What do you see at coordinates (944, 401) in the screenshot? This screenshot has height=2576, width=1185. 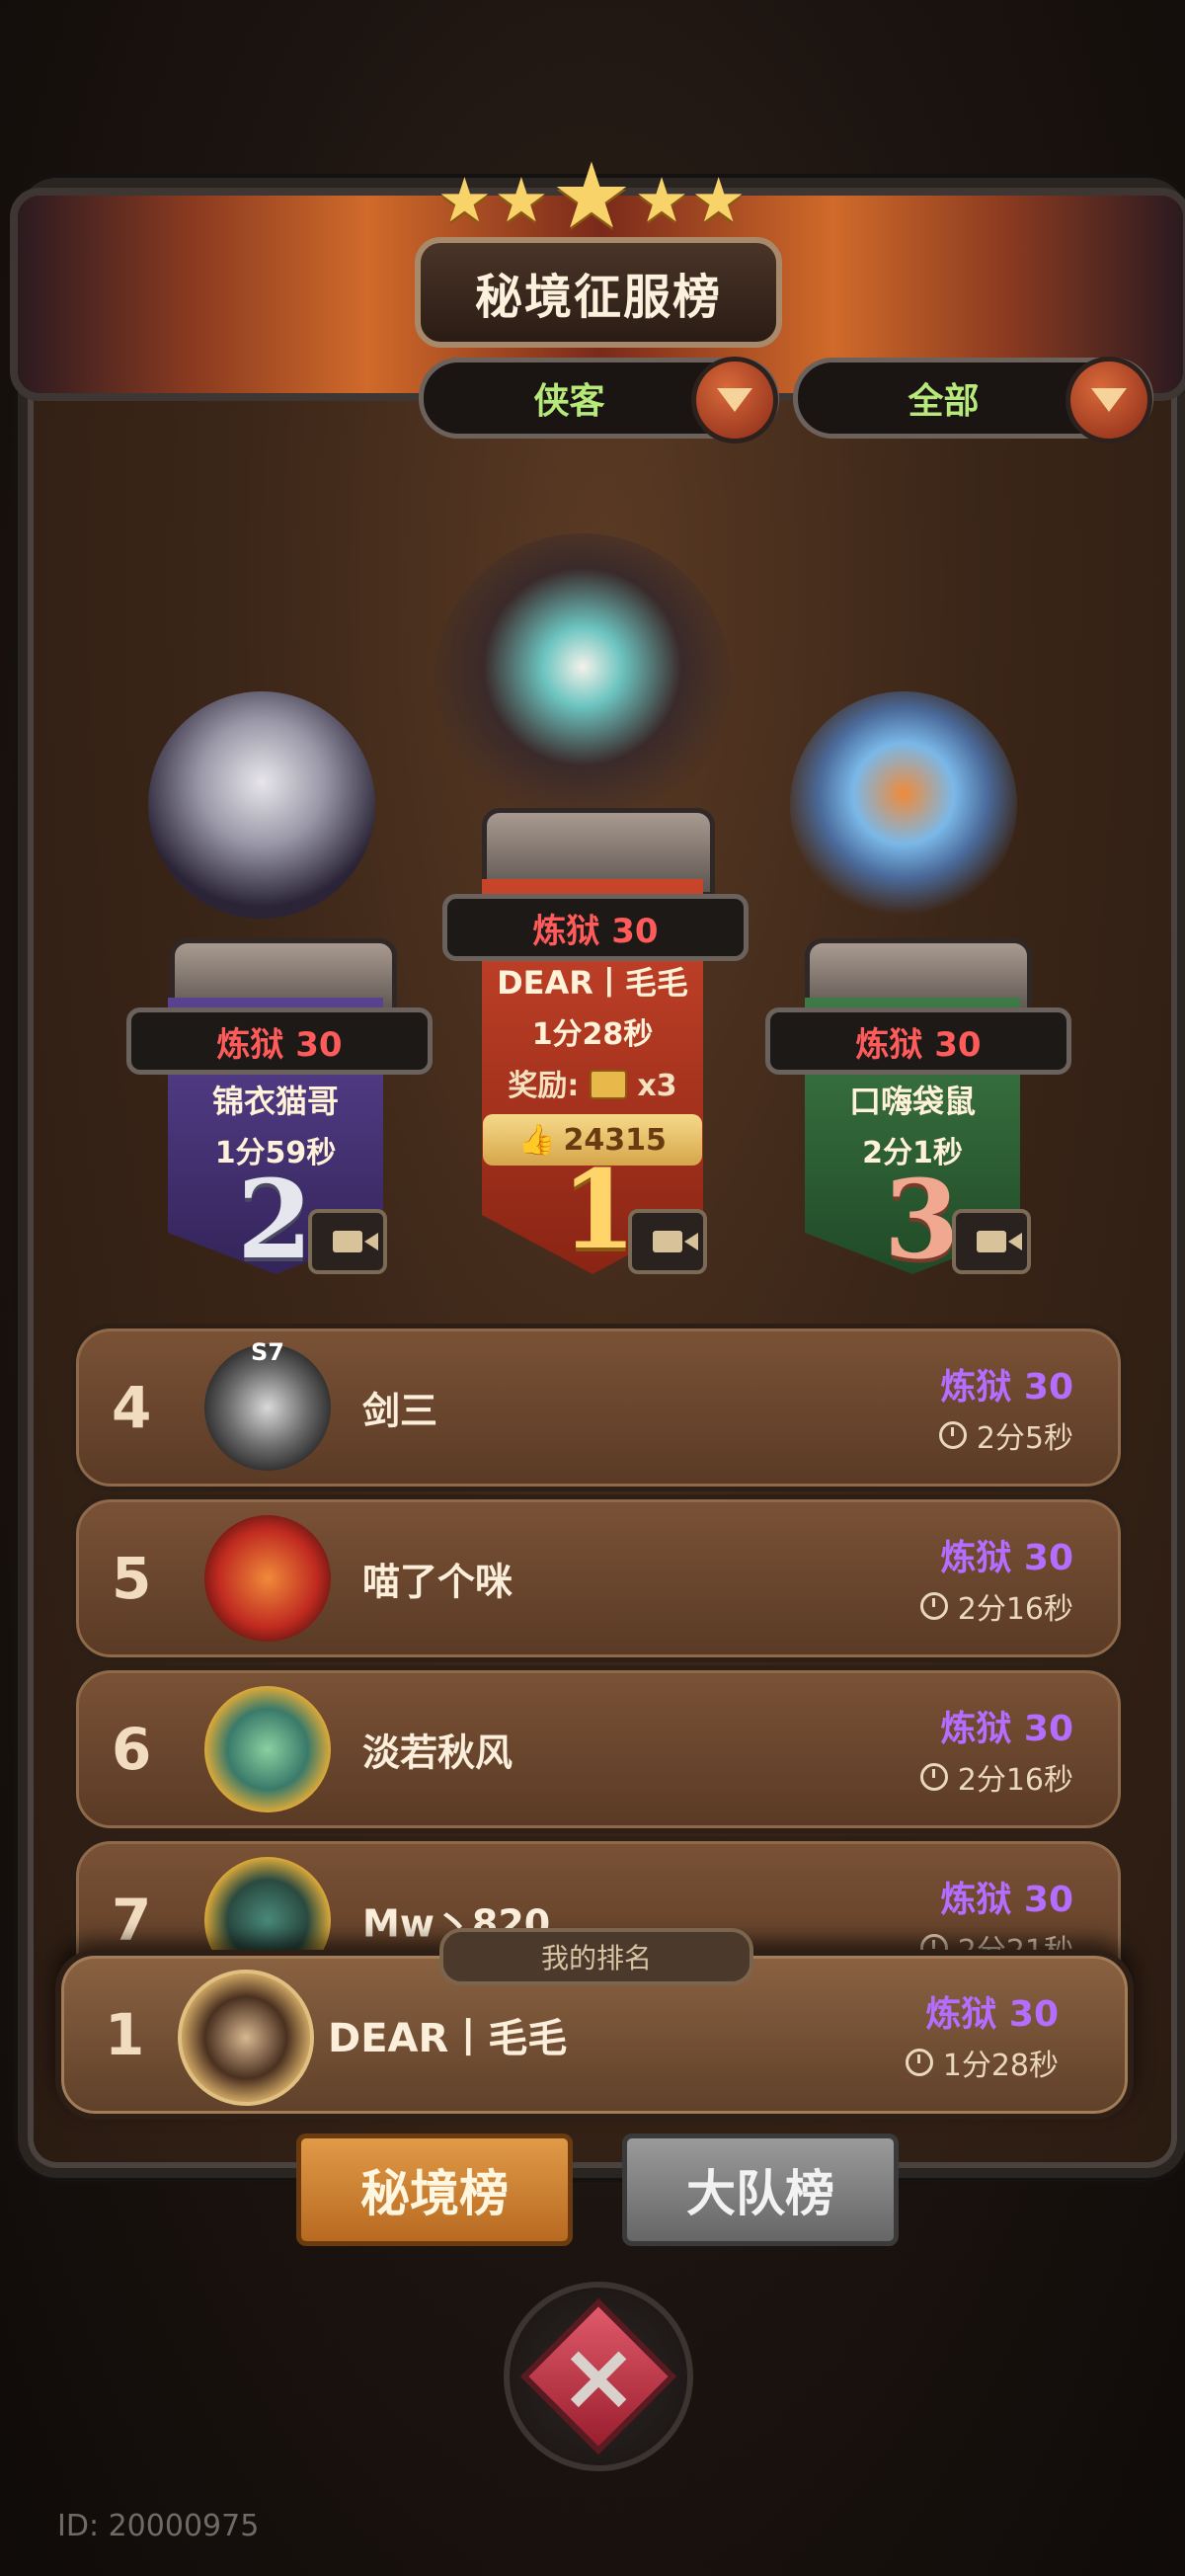 I see `scope-filter-label: 全部` at bounding box center [944, 401].